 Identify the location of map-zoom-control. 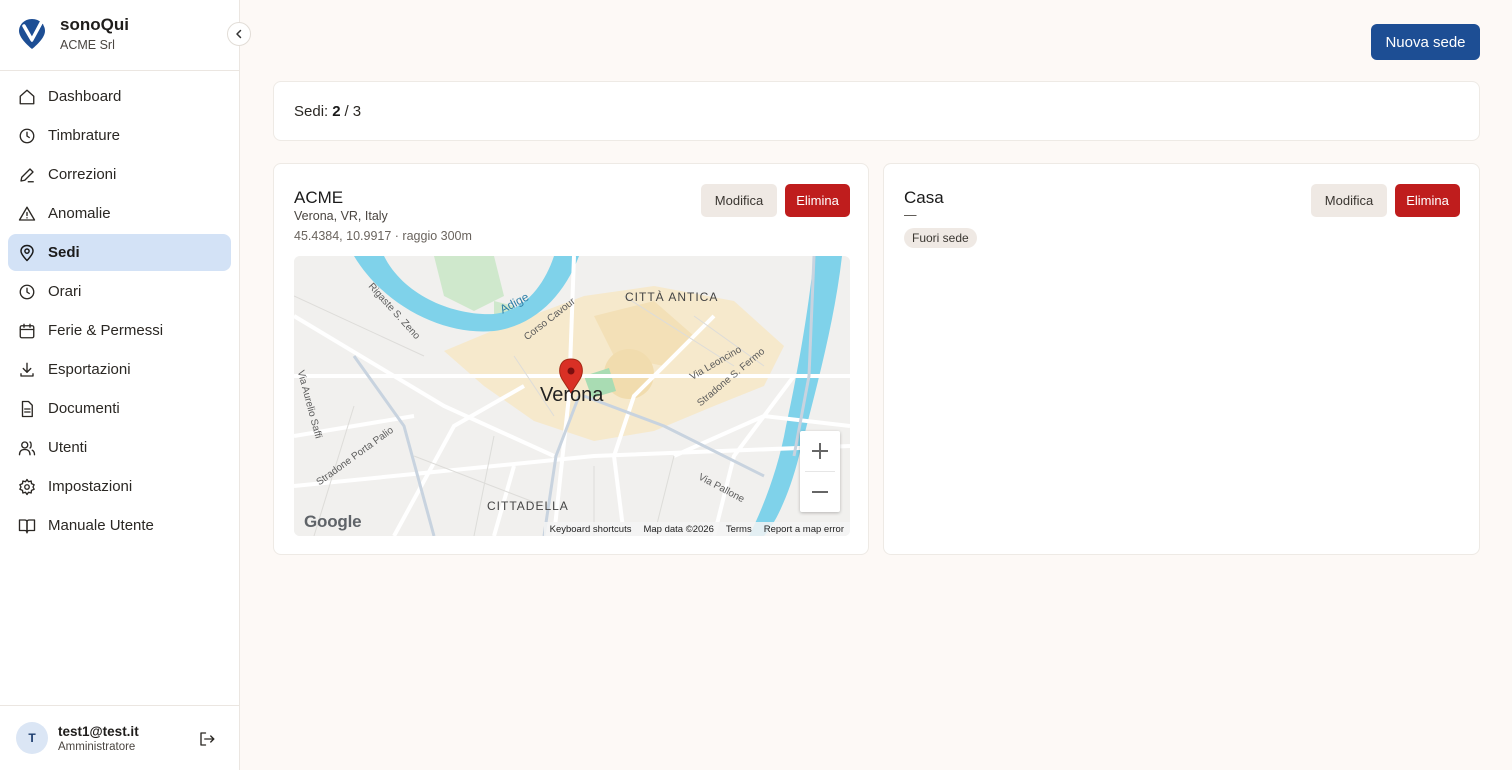
(820, 471).